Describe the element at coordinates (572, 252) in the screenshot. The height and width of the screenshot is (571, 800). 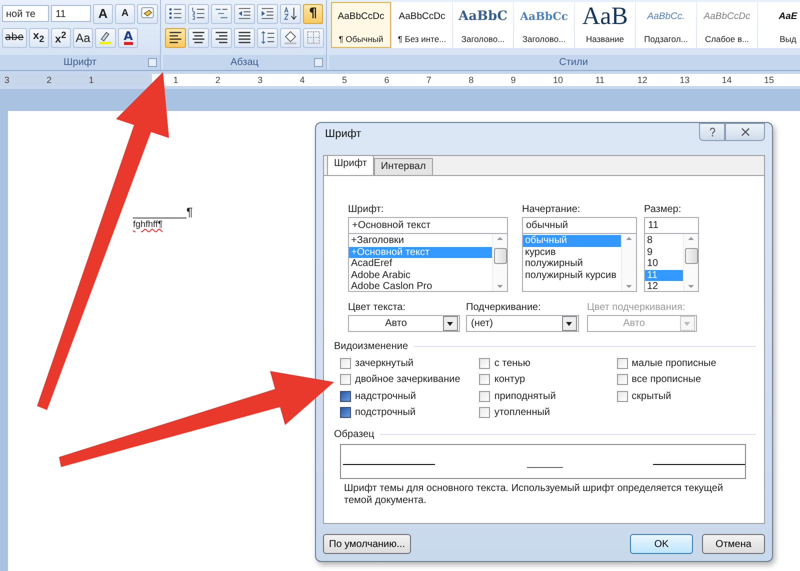
I see `list-item: курсив` at that location.